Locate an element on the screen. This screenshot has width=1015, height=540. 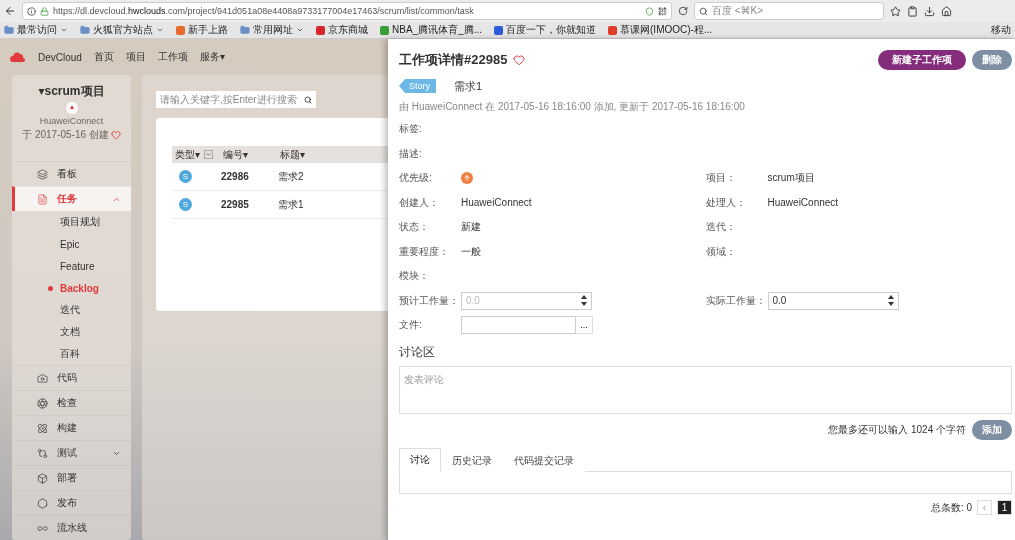
bookmark-label: 常用网址 is located at coordinates (273, 30).